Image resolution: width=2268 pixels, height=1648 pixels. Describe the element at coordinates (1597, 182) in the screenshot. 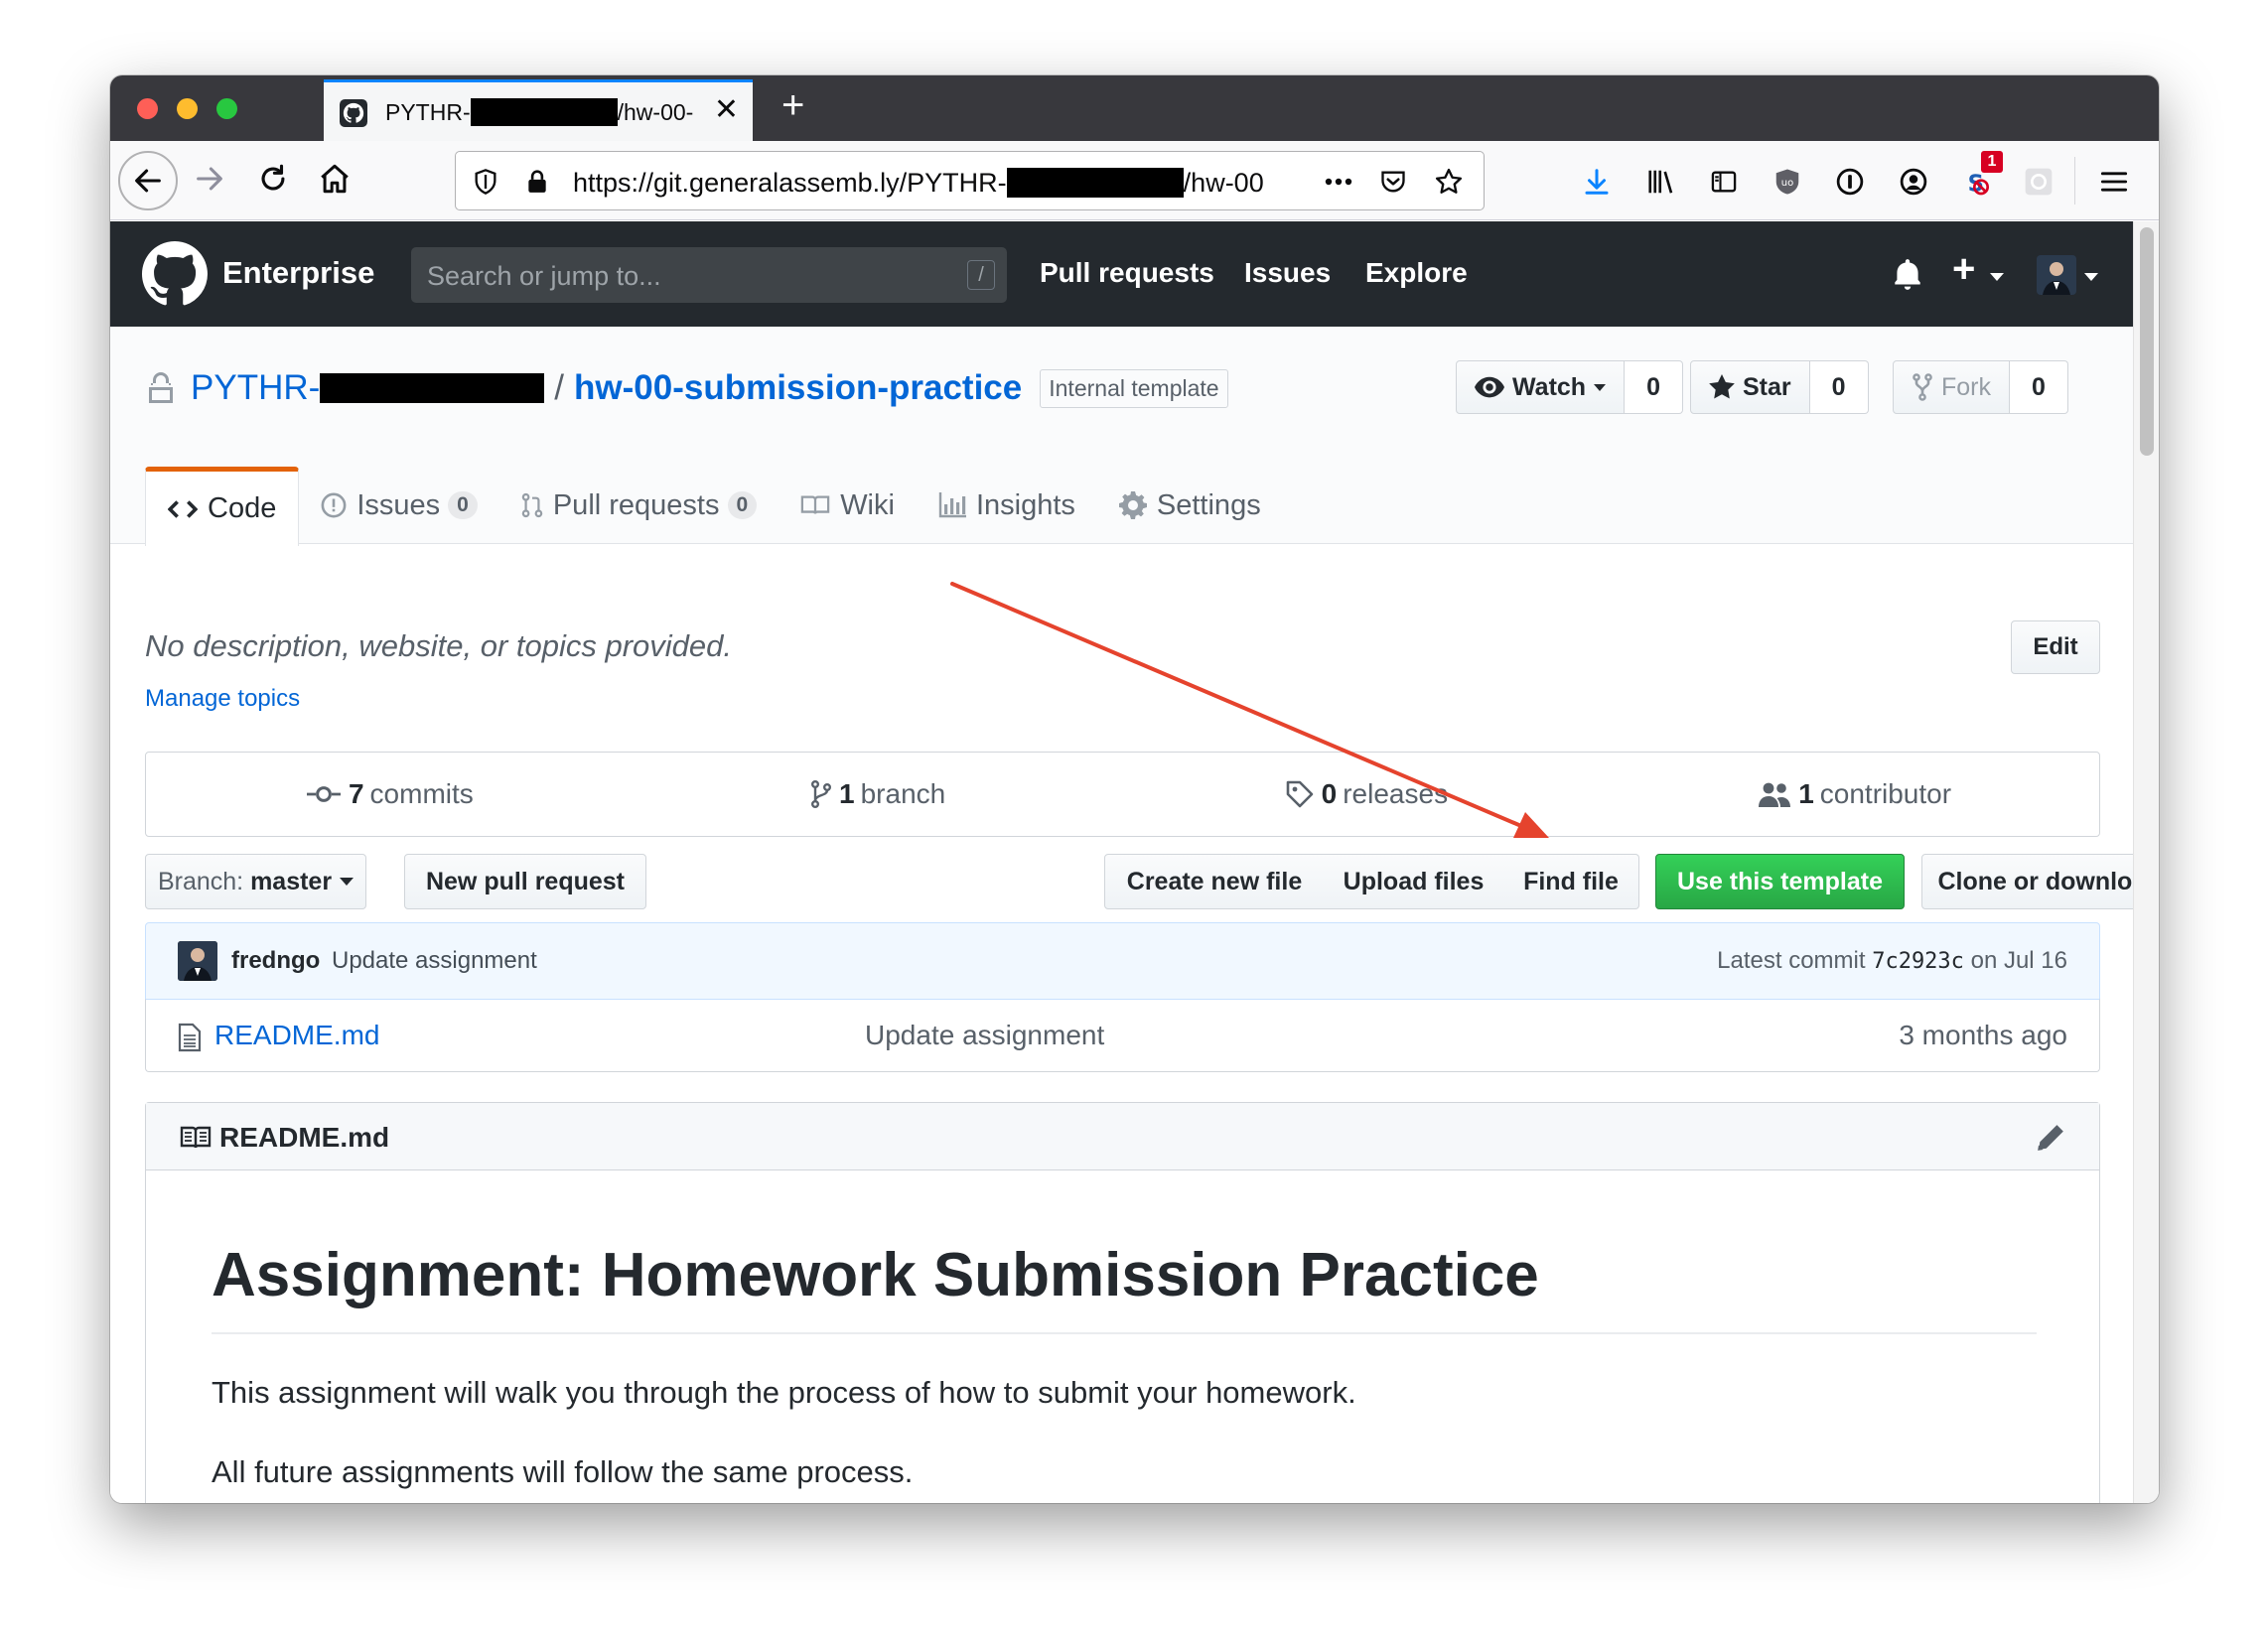

I see `downloads-icon` at that location.